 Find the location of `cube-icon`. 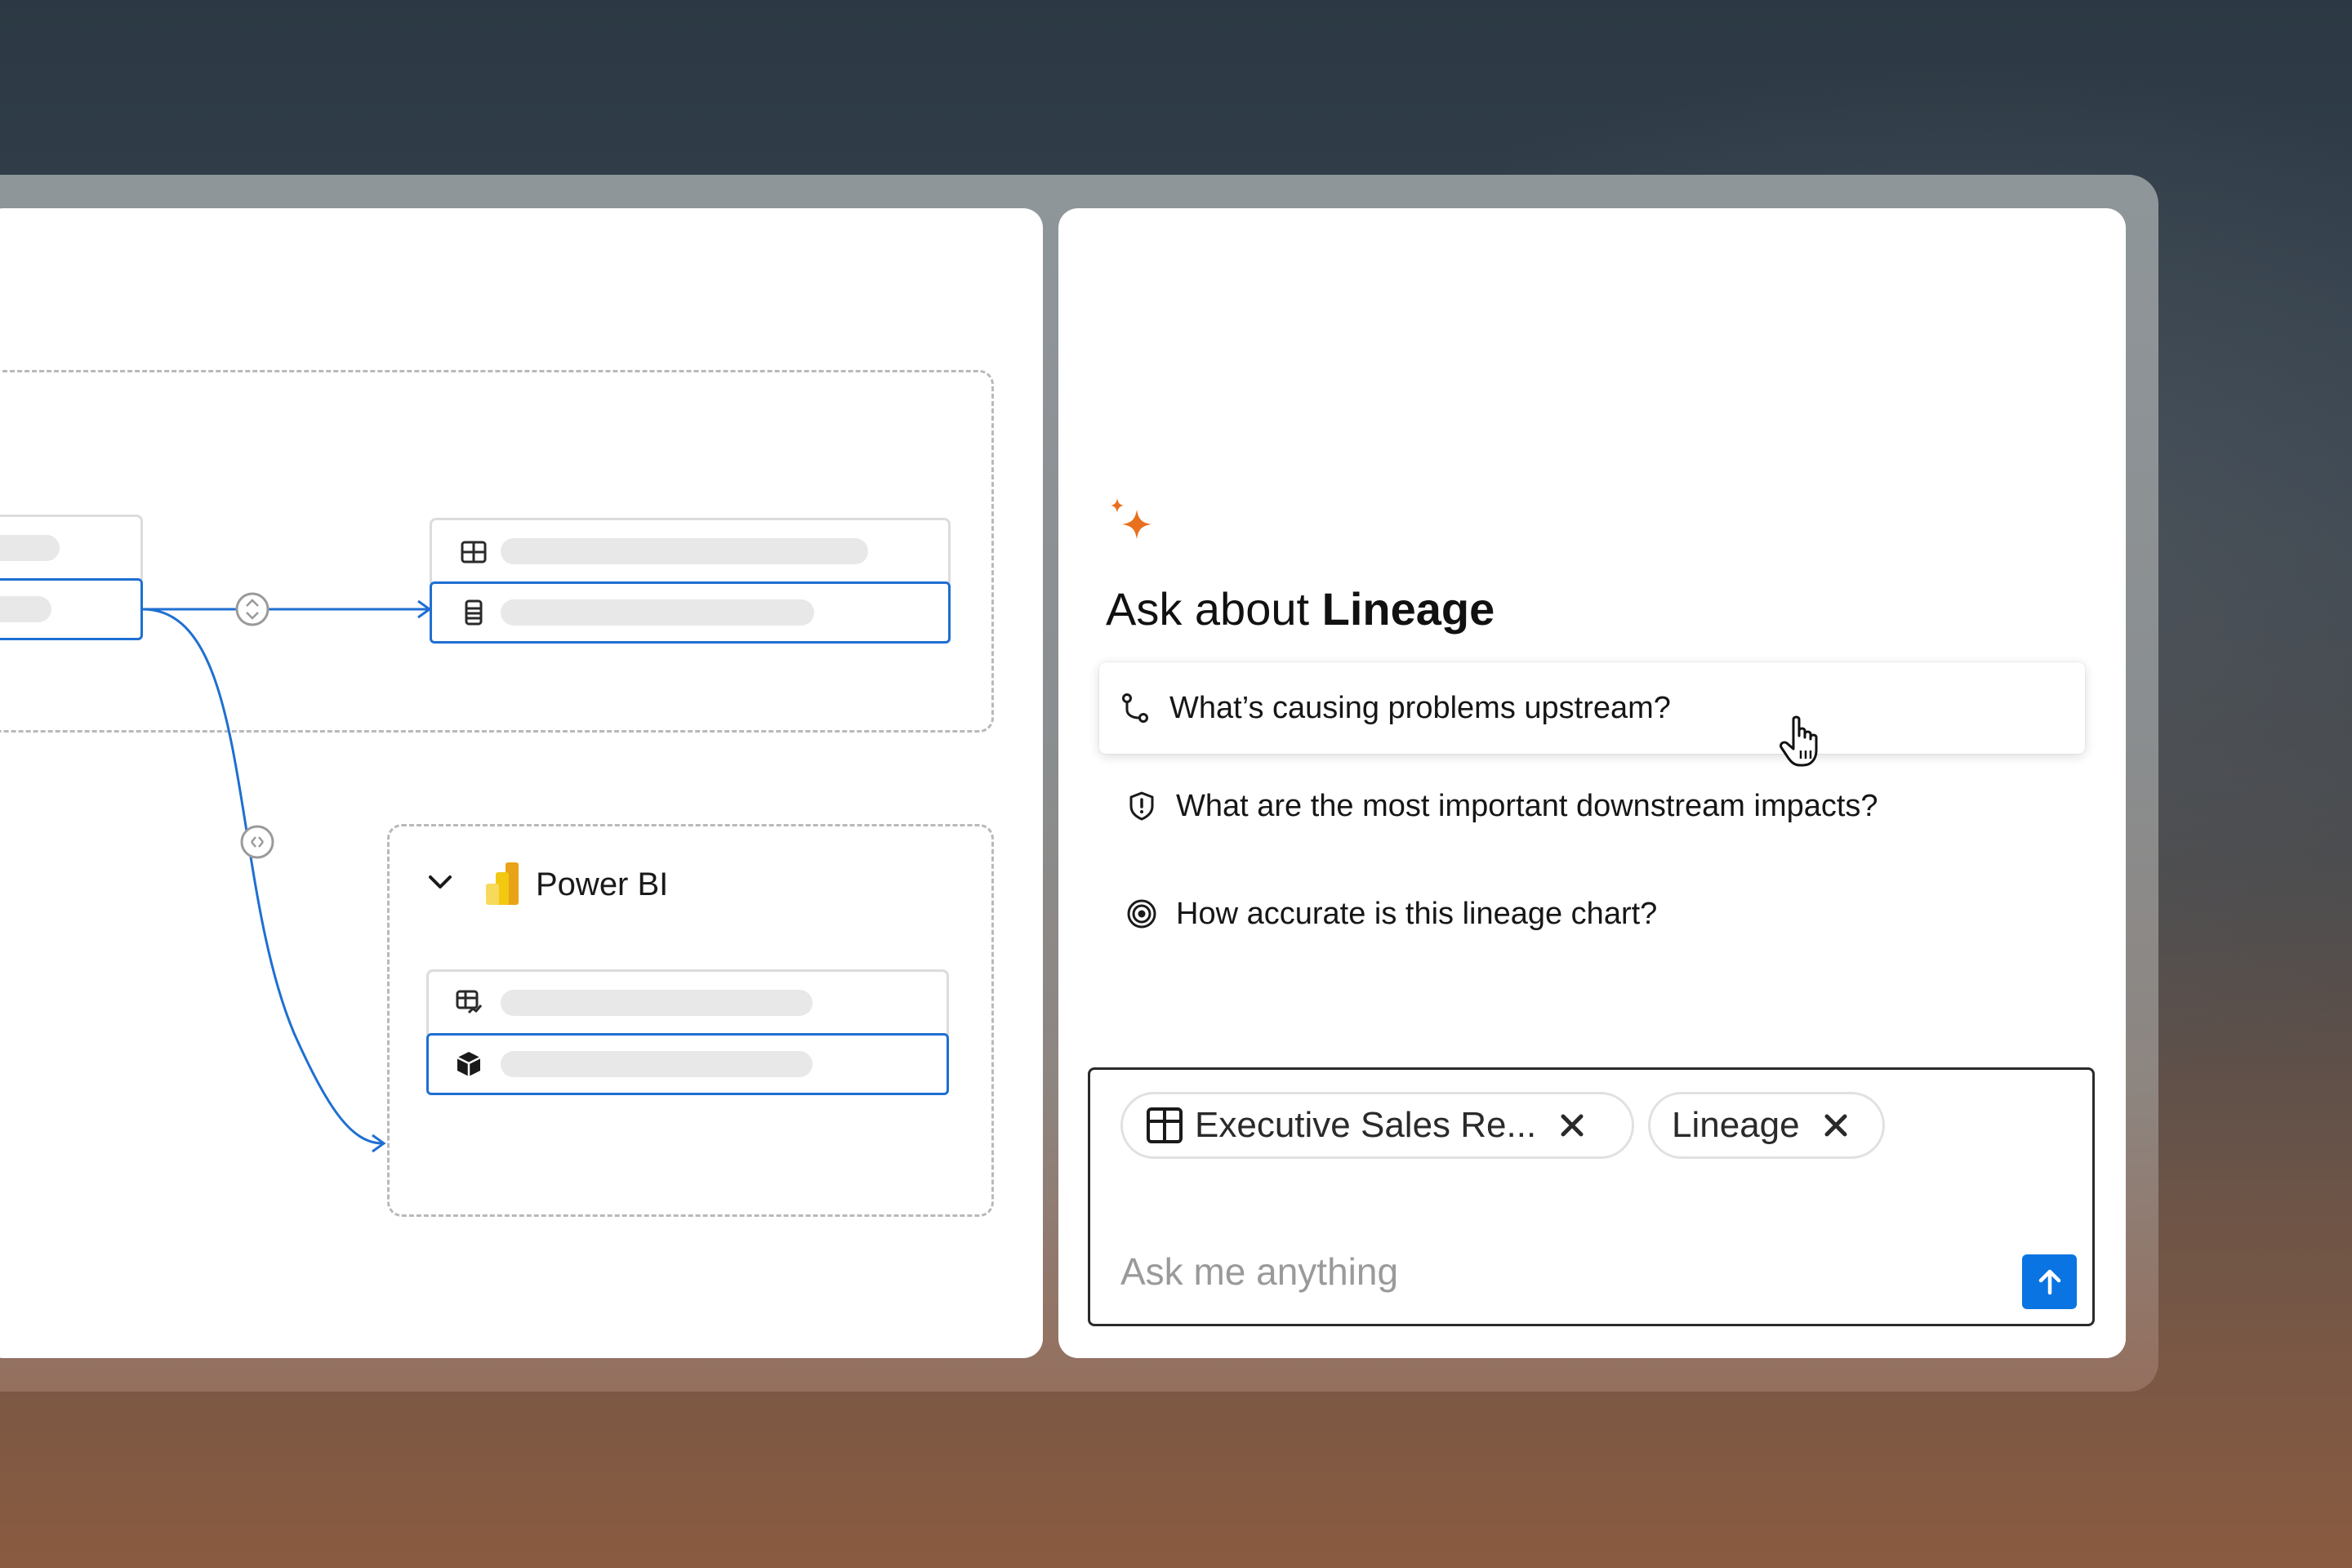

cube-icon is located at coordinates (469, 1064).